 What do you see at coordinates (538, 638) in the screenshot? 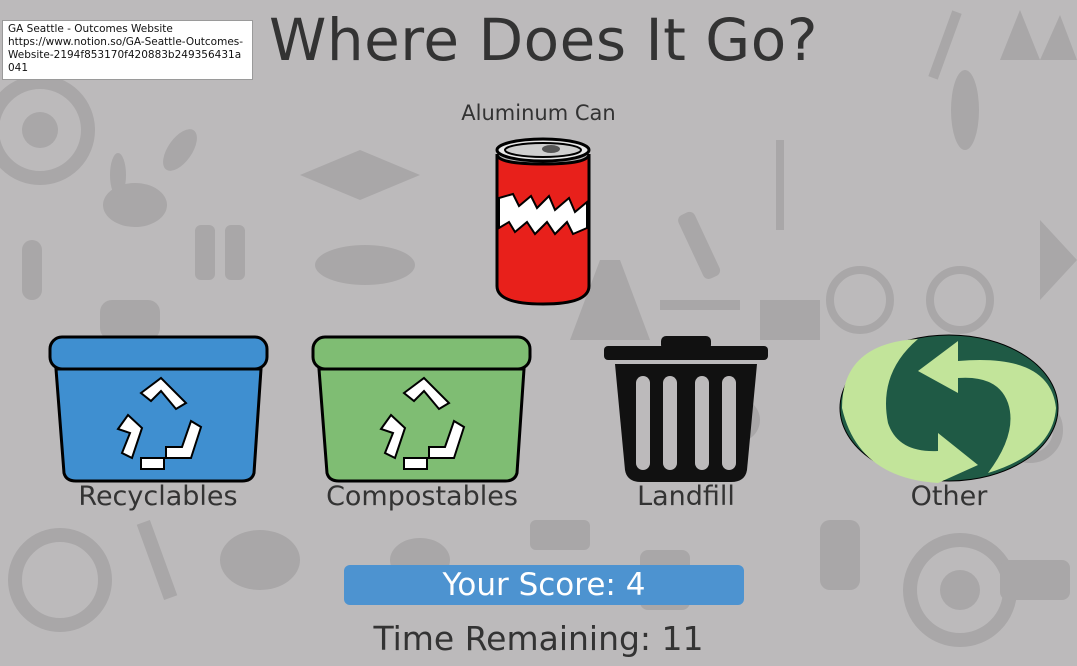
I see `time-remaining: Time Remaining: 11` at bounding box center [538, 638].